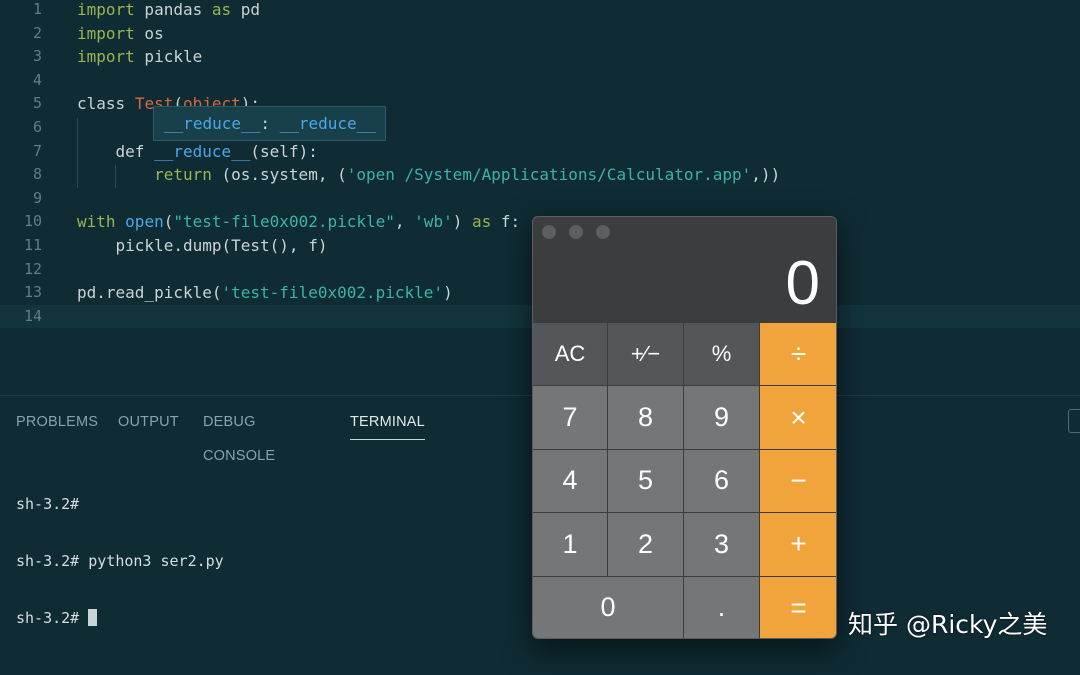  Describe the element at coordinates (646, 355) in the screenshot. I see `calc-key-plus-minus: +∕−` at that location.